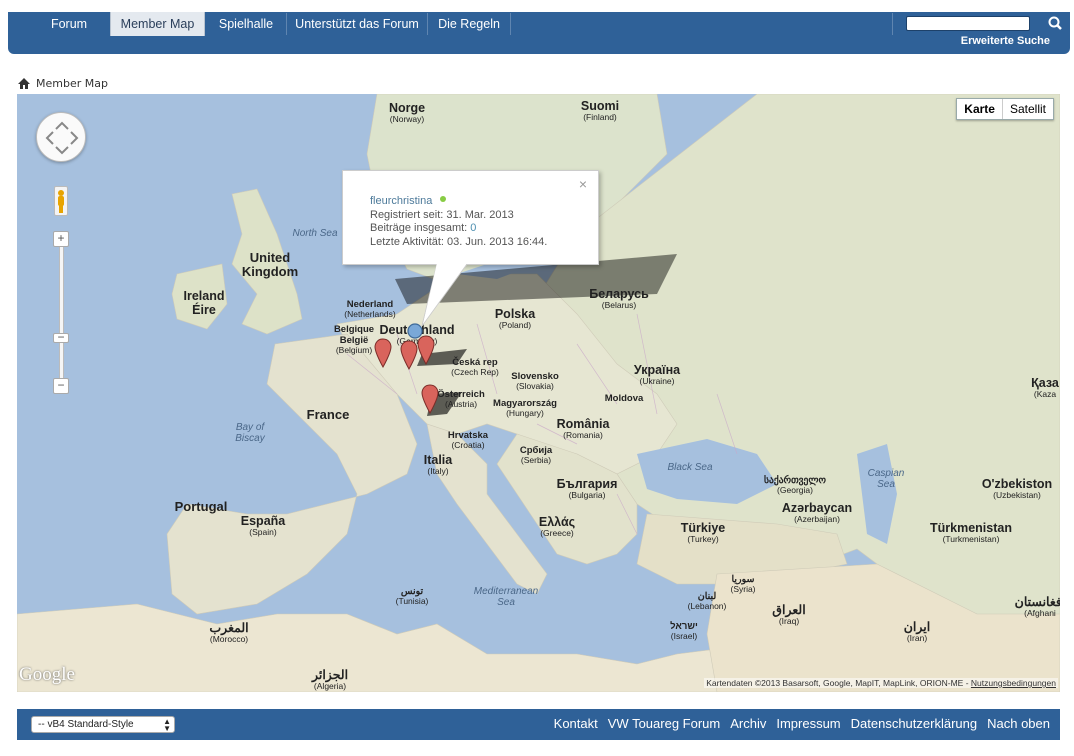 Image resolution: width=1074 pixels, height=756 pixels. What do you see at coordinates (576, 723) in the screenshot?
I see `footer-link-kontakt: Kontakt` at bounding box center [576, 723].